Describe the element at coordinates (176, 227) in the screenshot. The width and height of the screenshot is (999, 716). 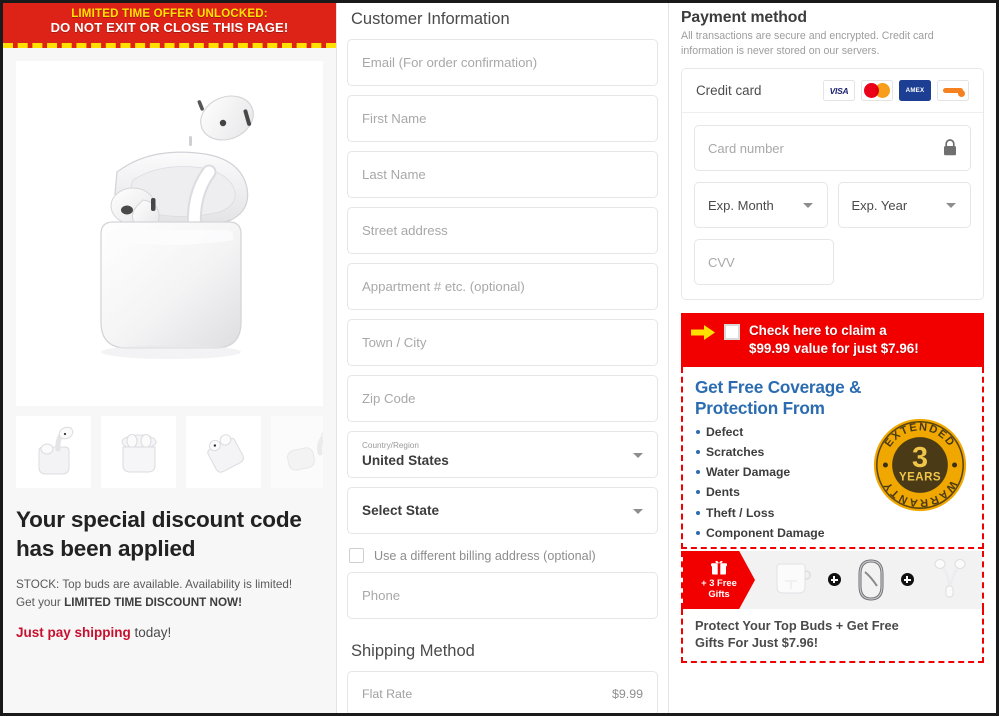
I see `earbuds-case-illustration` at that location.